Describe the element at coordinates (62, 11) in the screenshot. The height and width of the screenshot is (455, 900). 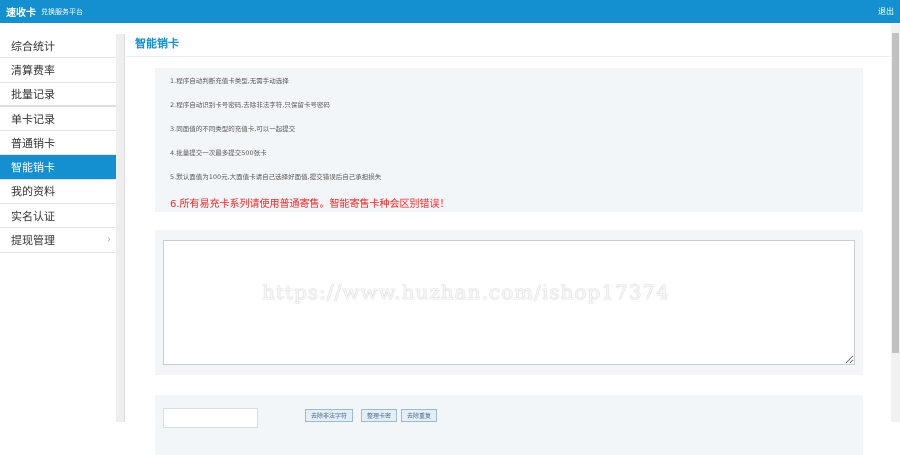
I see `platform-subtitle: 兑换服务平台` at that location.